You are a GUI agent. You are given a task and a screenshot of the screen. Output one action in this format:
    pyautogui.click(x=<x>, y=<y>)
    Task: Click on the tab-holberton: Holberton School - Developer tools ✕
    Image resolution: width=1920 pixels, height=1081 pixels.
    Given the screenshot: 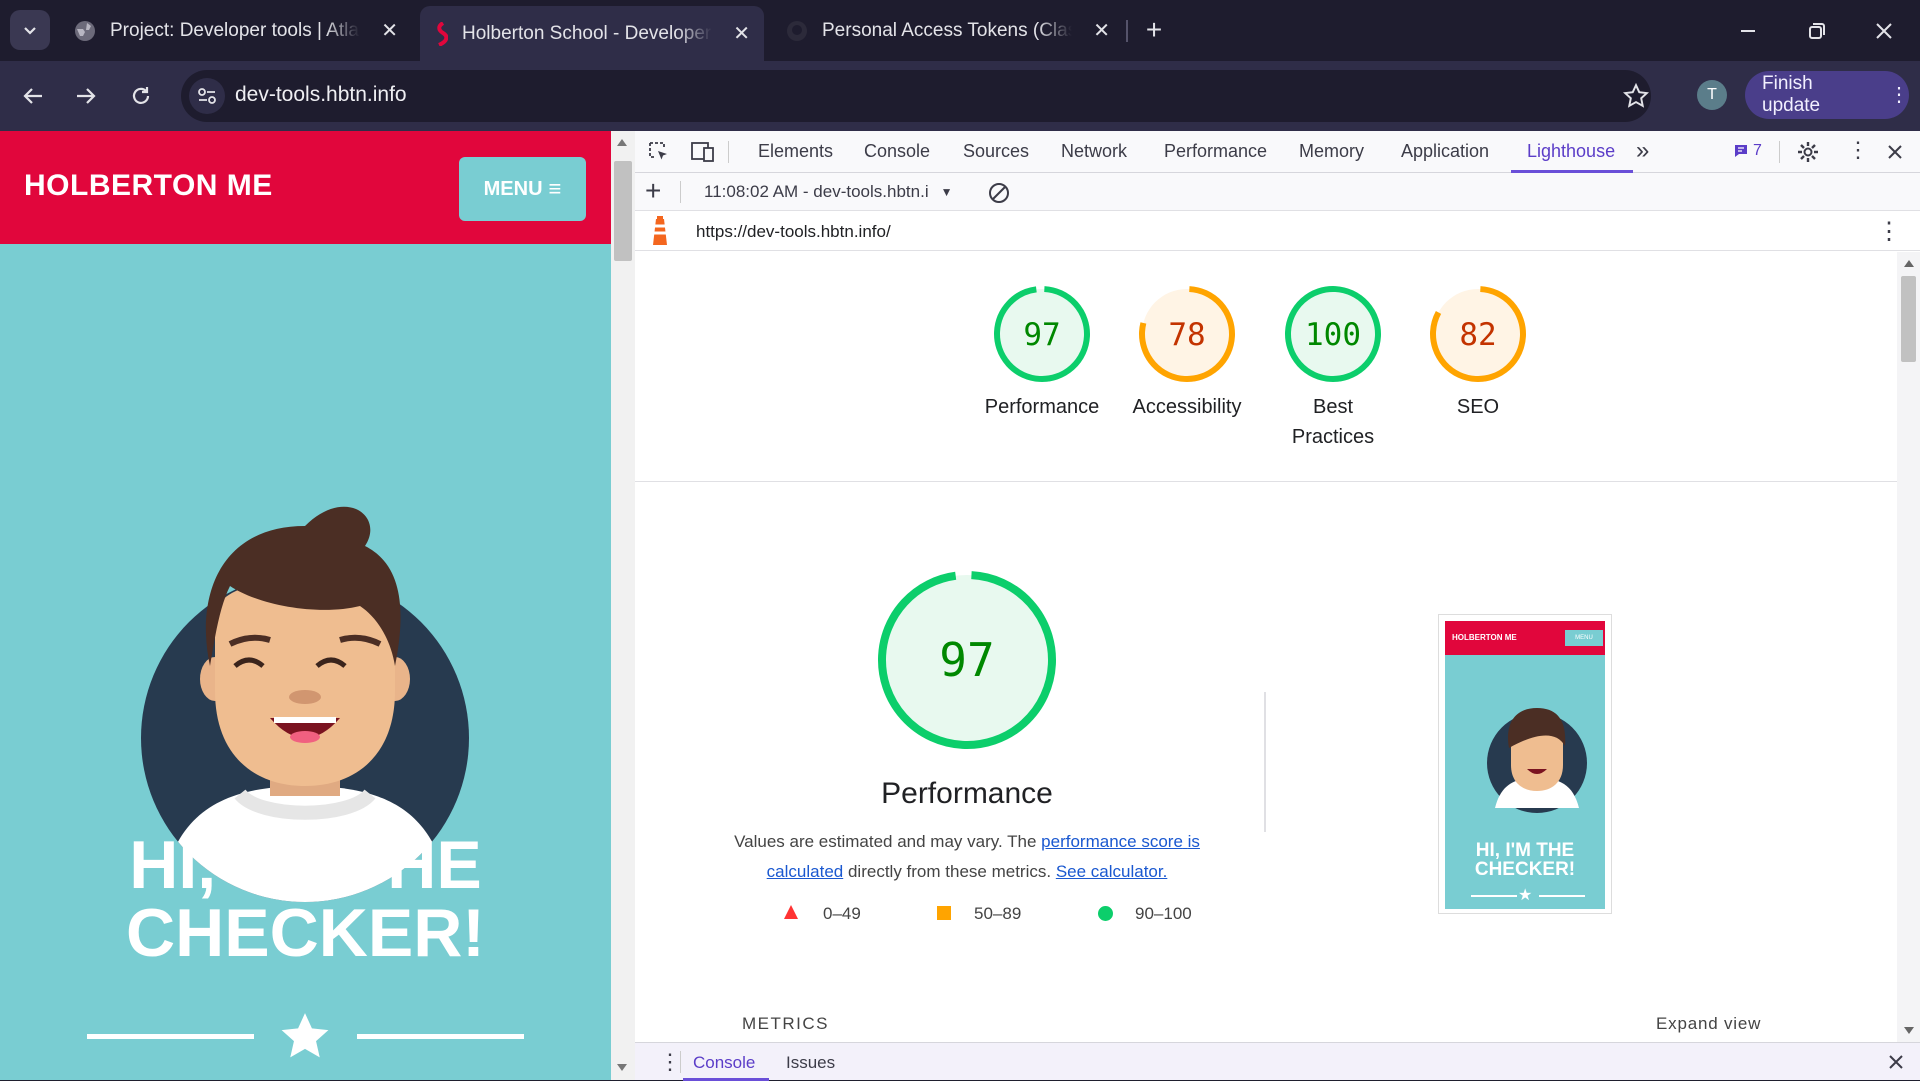 What is the action you would take?
    pyautogui.click(x=592, y=33)
    